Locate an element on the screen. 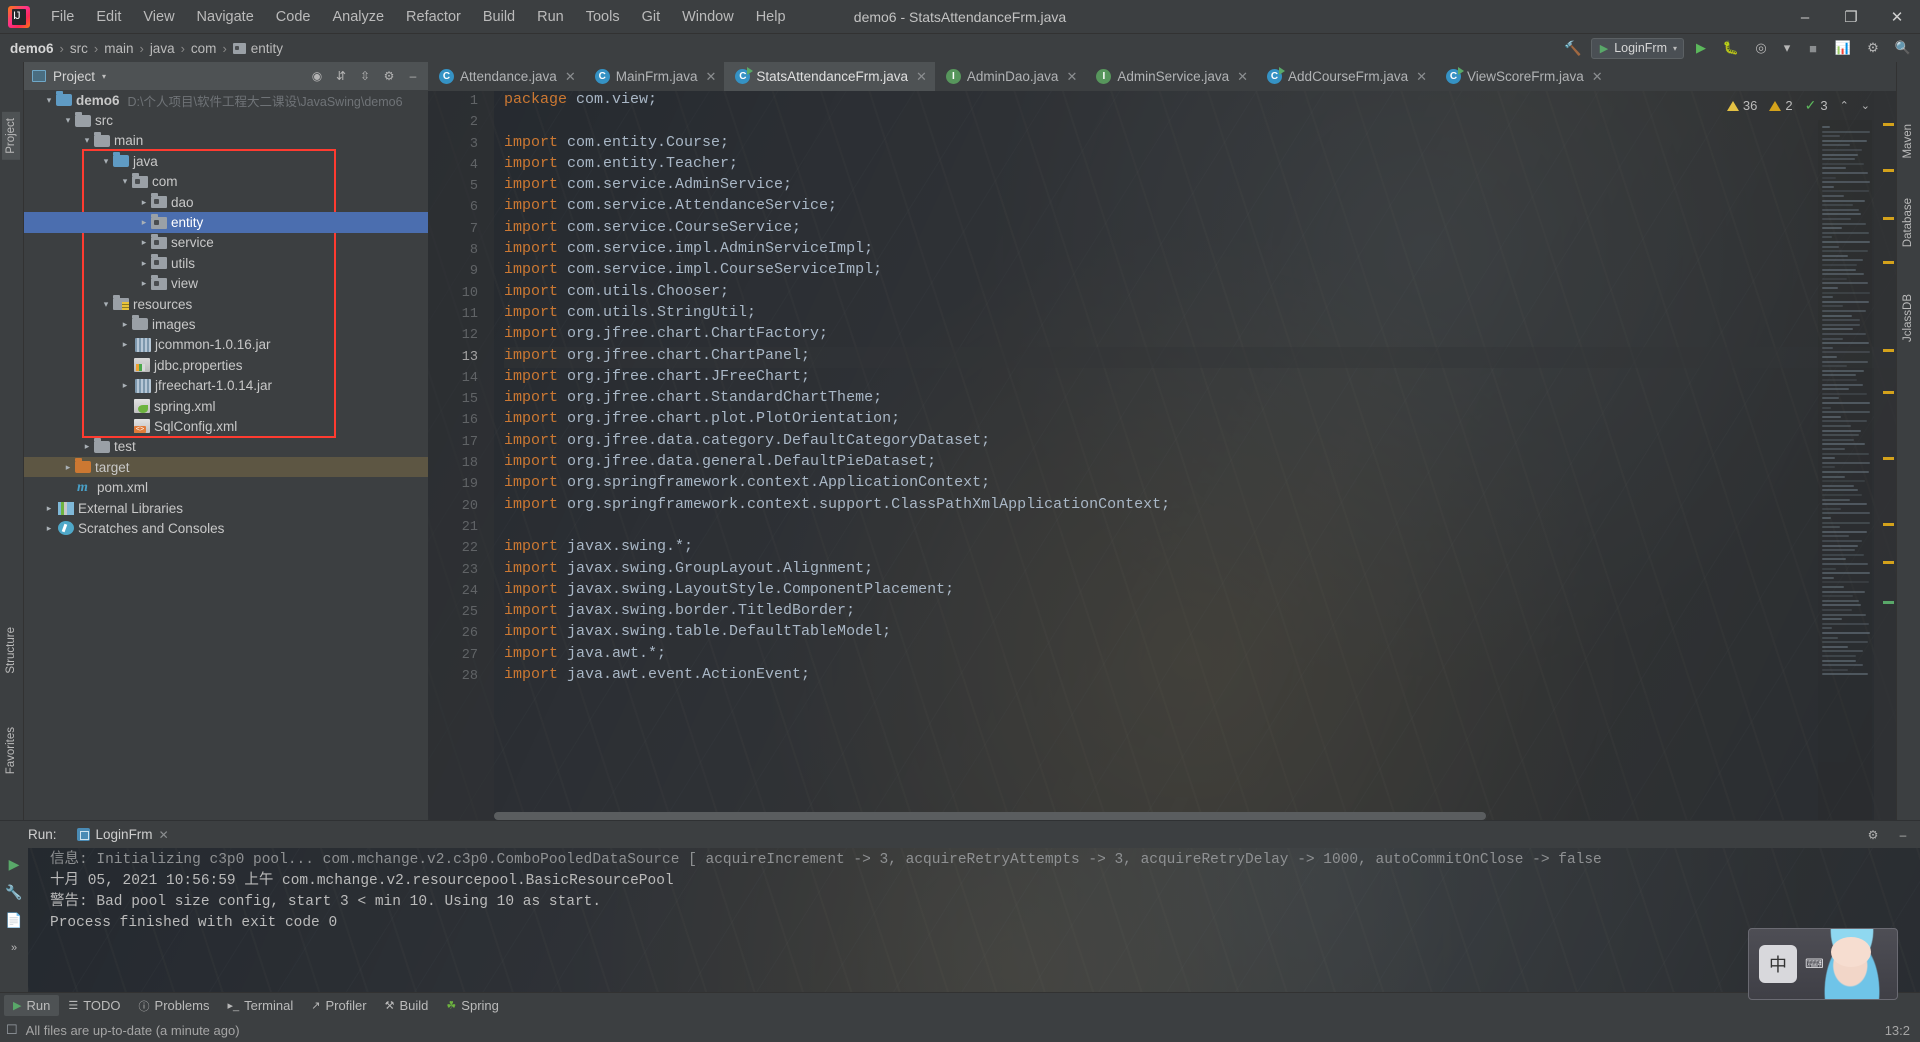 The width and height of the screenshot is (1920, 1042). tool-window-button-problems: ⓘ Problems is located at coordinates (174, 1006).